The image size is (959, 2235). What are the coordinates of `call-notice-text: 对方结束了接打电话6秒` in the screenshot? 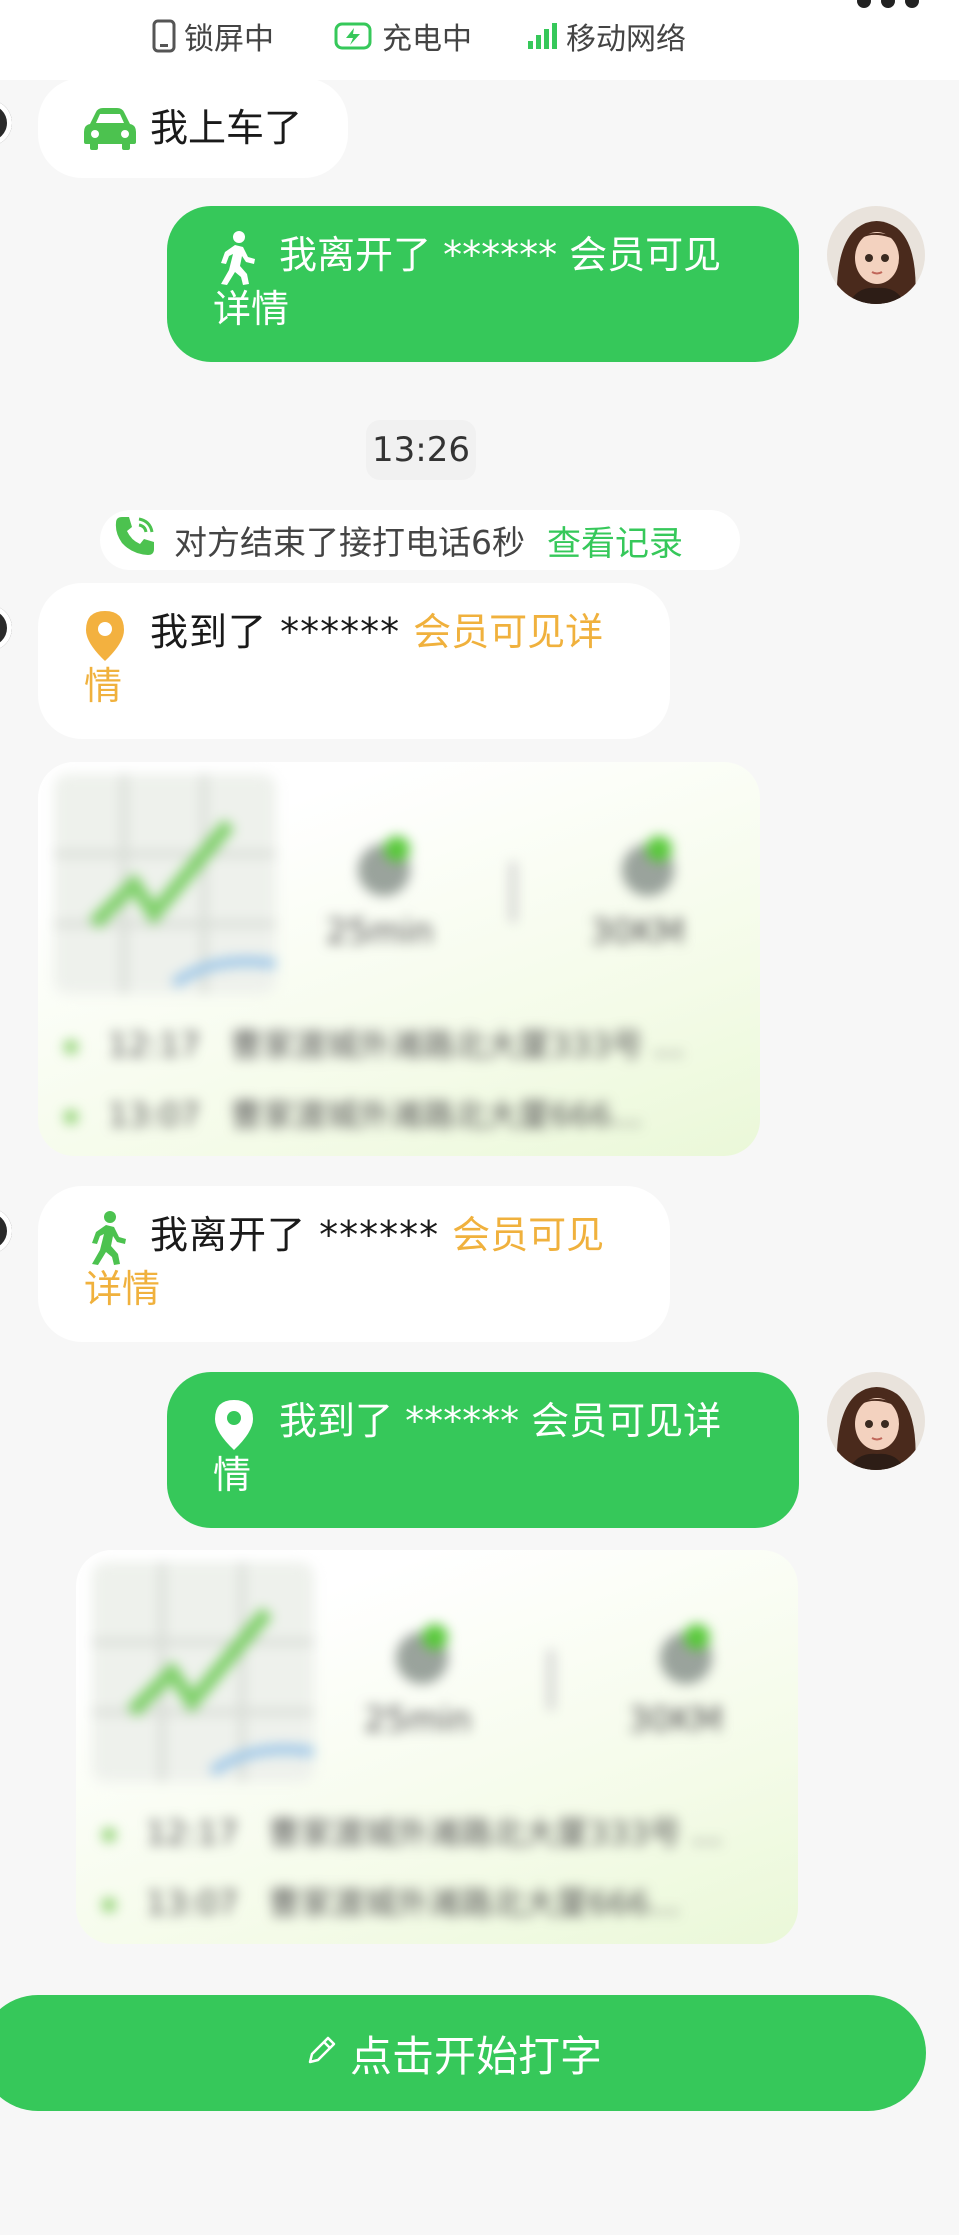 It's located at (349, 542).